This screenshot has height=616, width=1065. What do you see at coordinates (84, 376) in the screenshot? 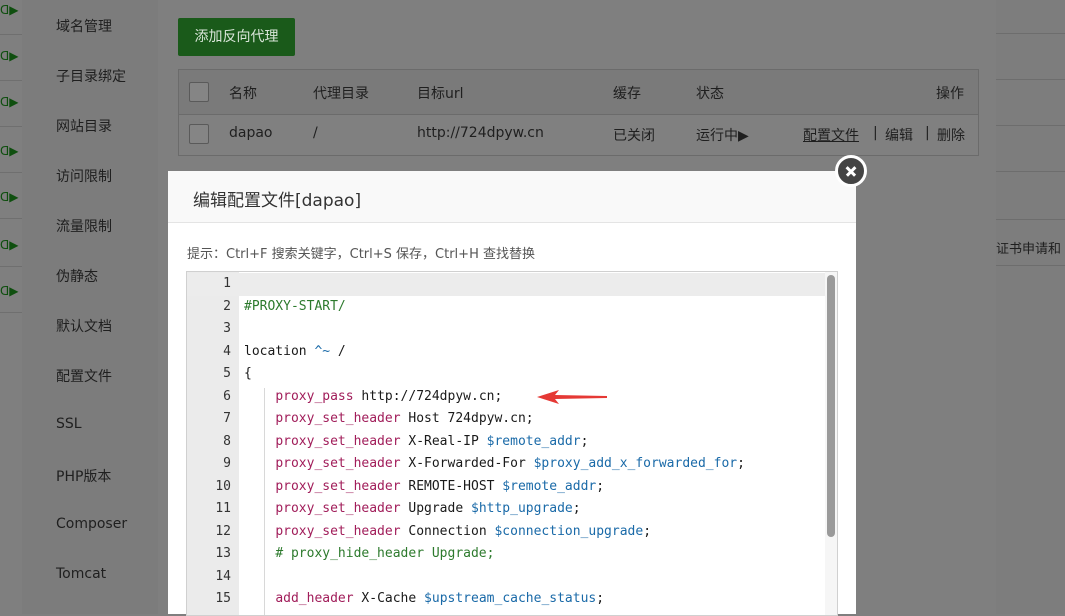
I see `menu-item-config-file: 配置文件` at bounding box center [84, 376].